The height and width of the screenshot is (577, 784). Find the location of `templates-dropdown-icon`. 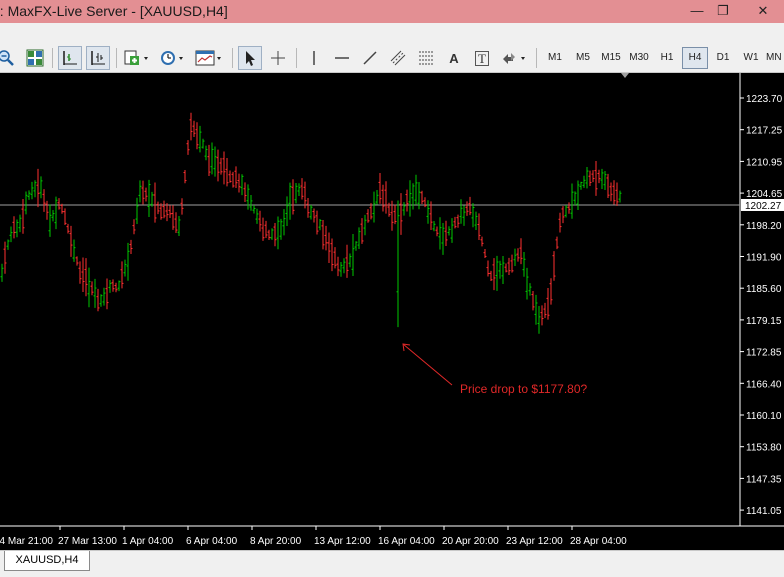

templates-dropdown-icon is located at coordinates (210, 58).